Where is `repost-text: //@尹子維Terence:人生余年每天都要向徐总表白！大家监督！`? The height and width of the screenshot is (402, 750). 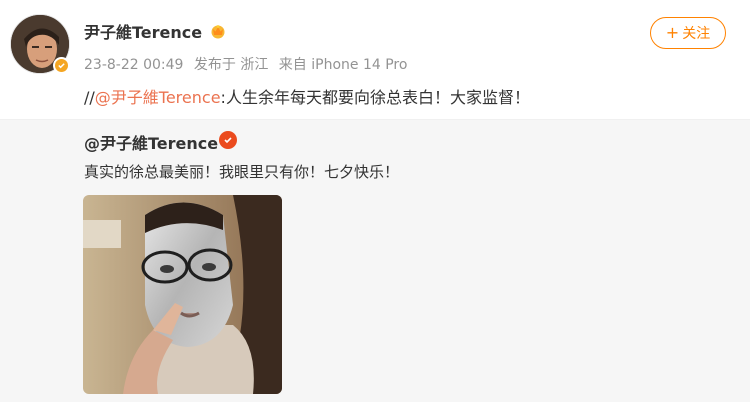
repost-text: //@尹子維Terence:人生余年每天都要向徐总表白！大家监督！ is located at coordinates (307, 96).